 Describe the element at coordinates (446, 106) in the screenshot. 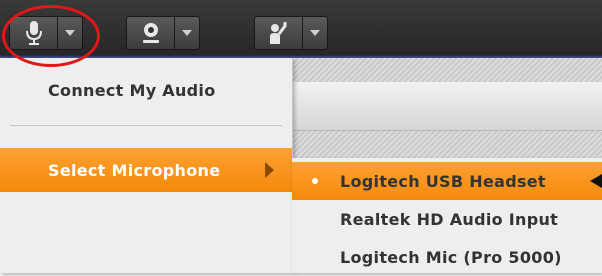

I see `background-panel` at that location.